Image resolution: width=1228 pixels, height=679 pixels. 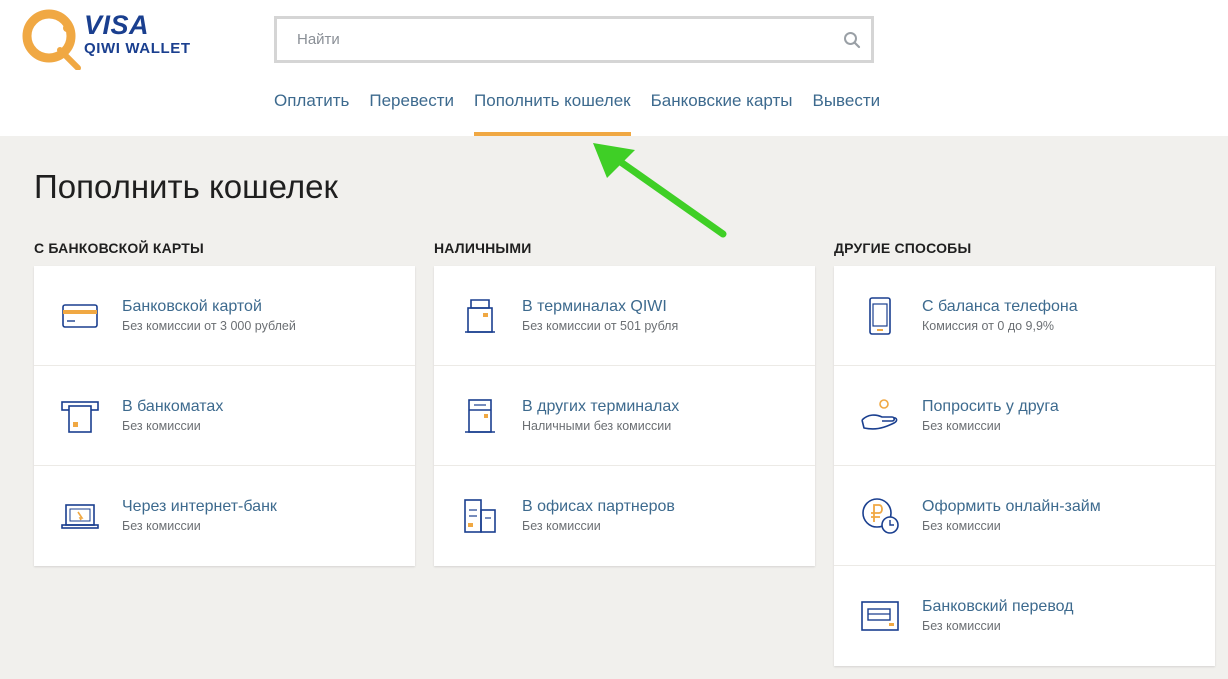 I want to click on search-icon, so click(x=852, y=40).